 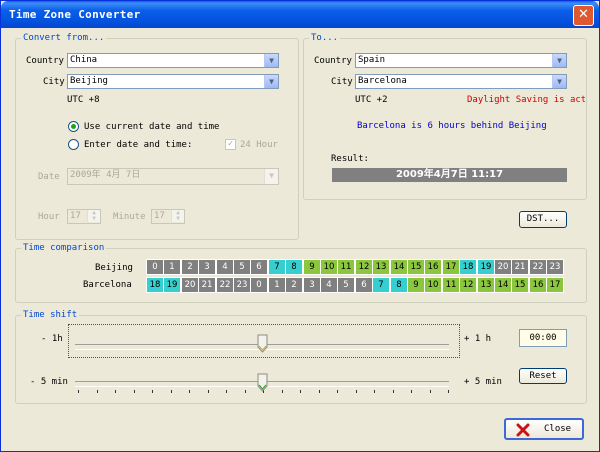 I want to click on hour-cell-barcelona: 3, so click(x=312, y=285).